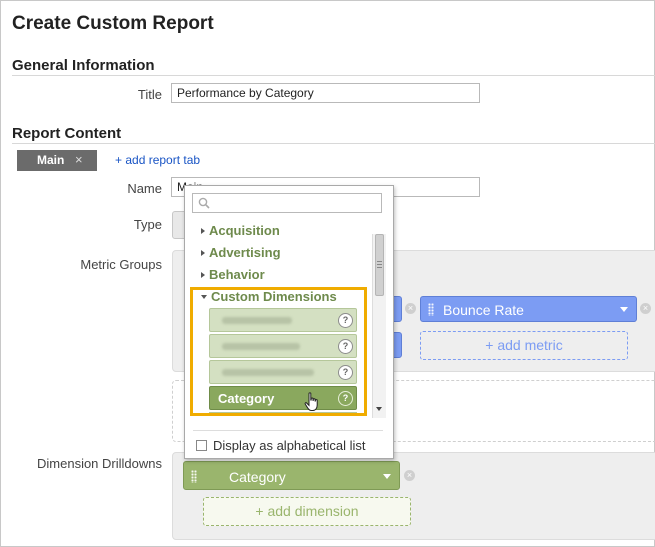 This screenshot has height=547, width=655. I want to click on category-behavior: Behavior, so click(233, 274).